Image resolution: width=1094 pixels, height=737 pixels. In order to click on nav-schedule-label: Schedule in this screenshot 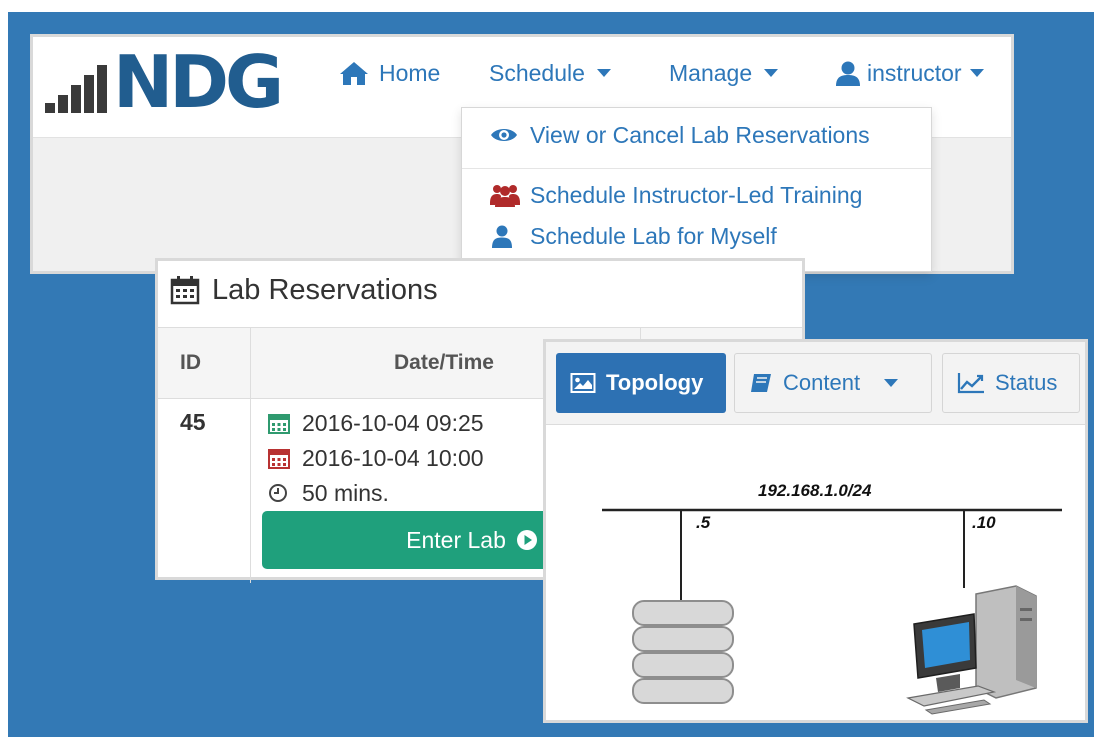, I will do `click(537, 72)`.